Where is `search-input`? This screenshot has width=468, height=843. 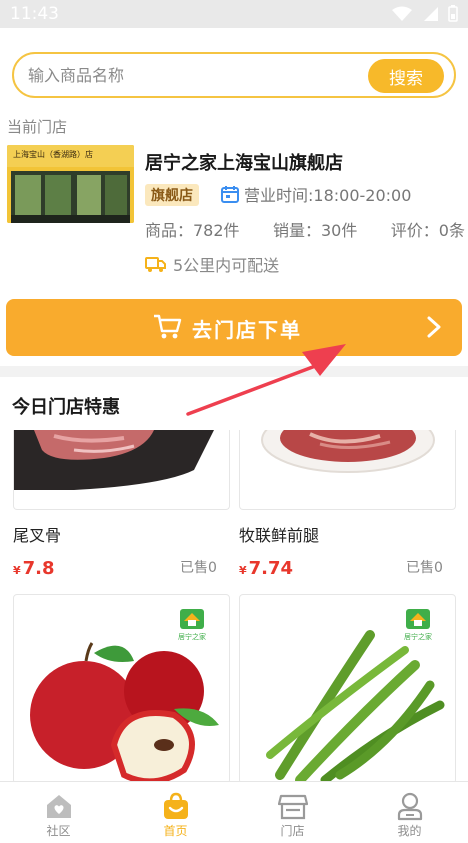
search-input is located at coordinates (193, 75).